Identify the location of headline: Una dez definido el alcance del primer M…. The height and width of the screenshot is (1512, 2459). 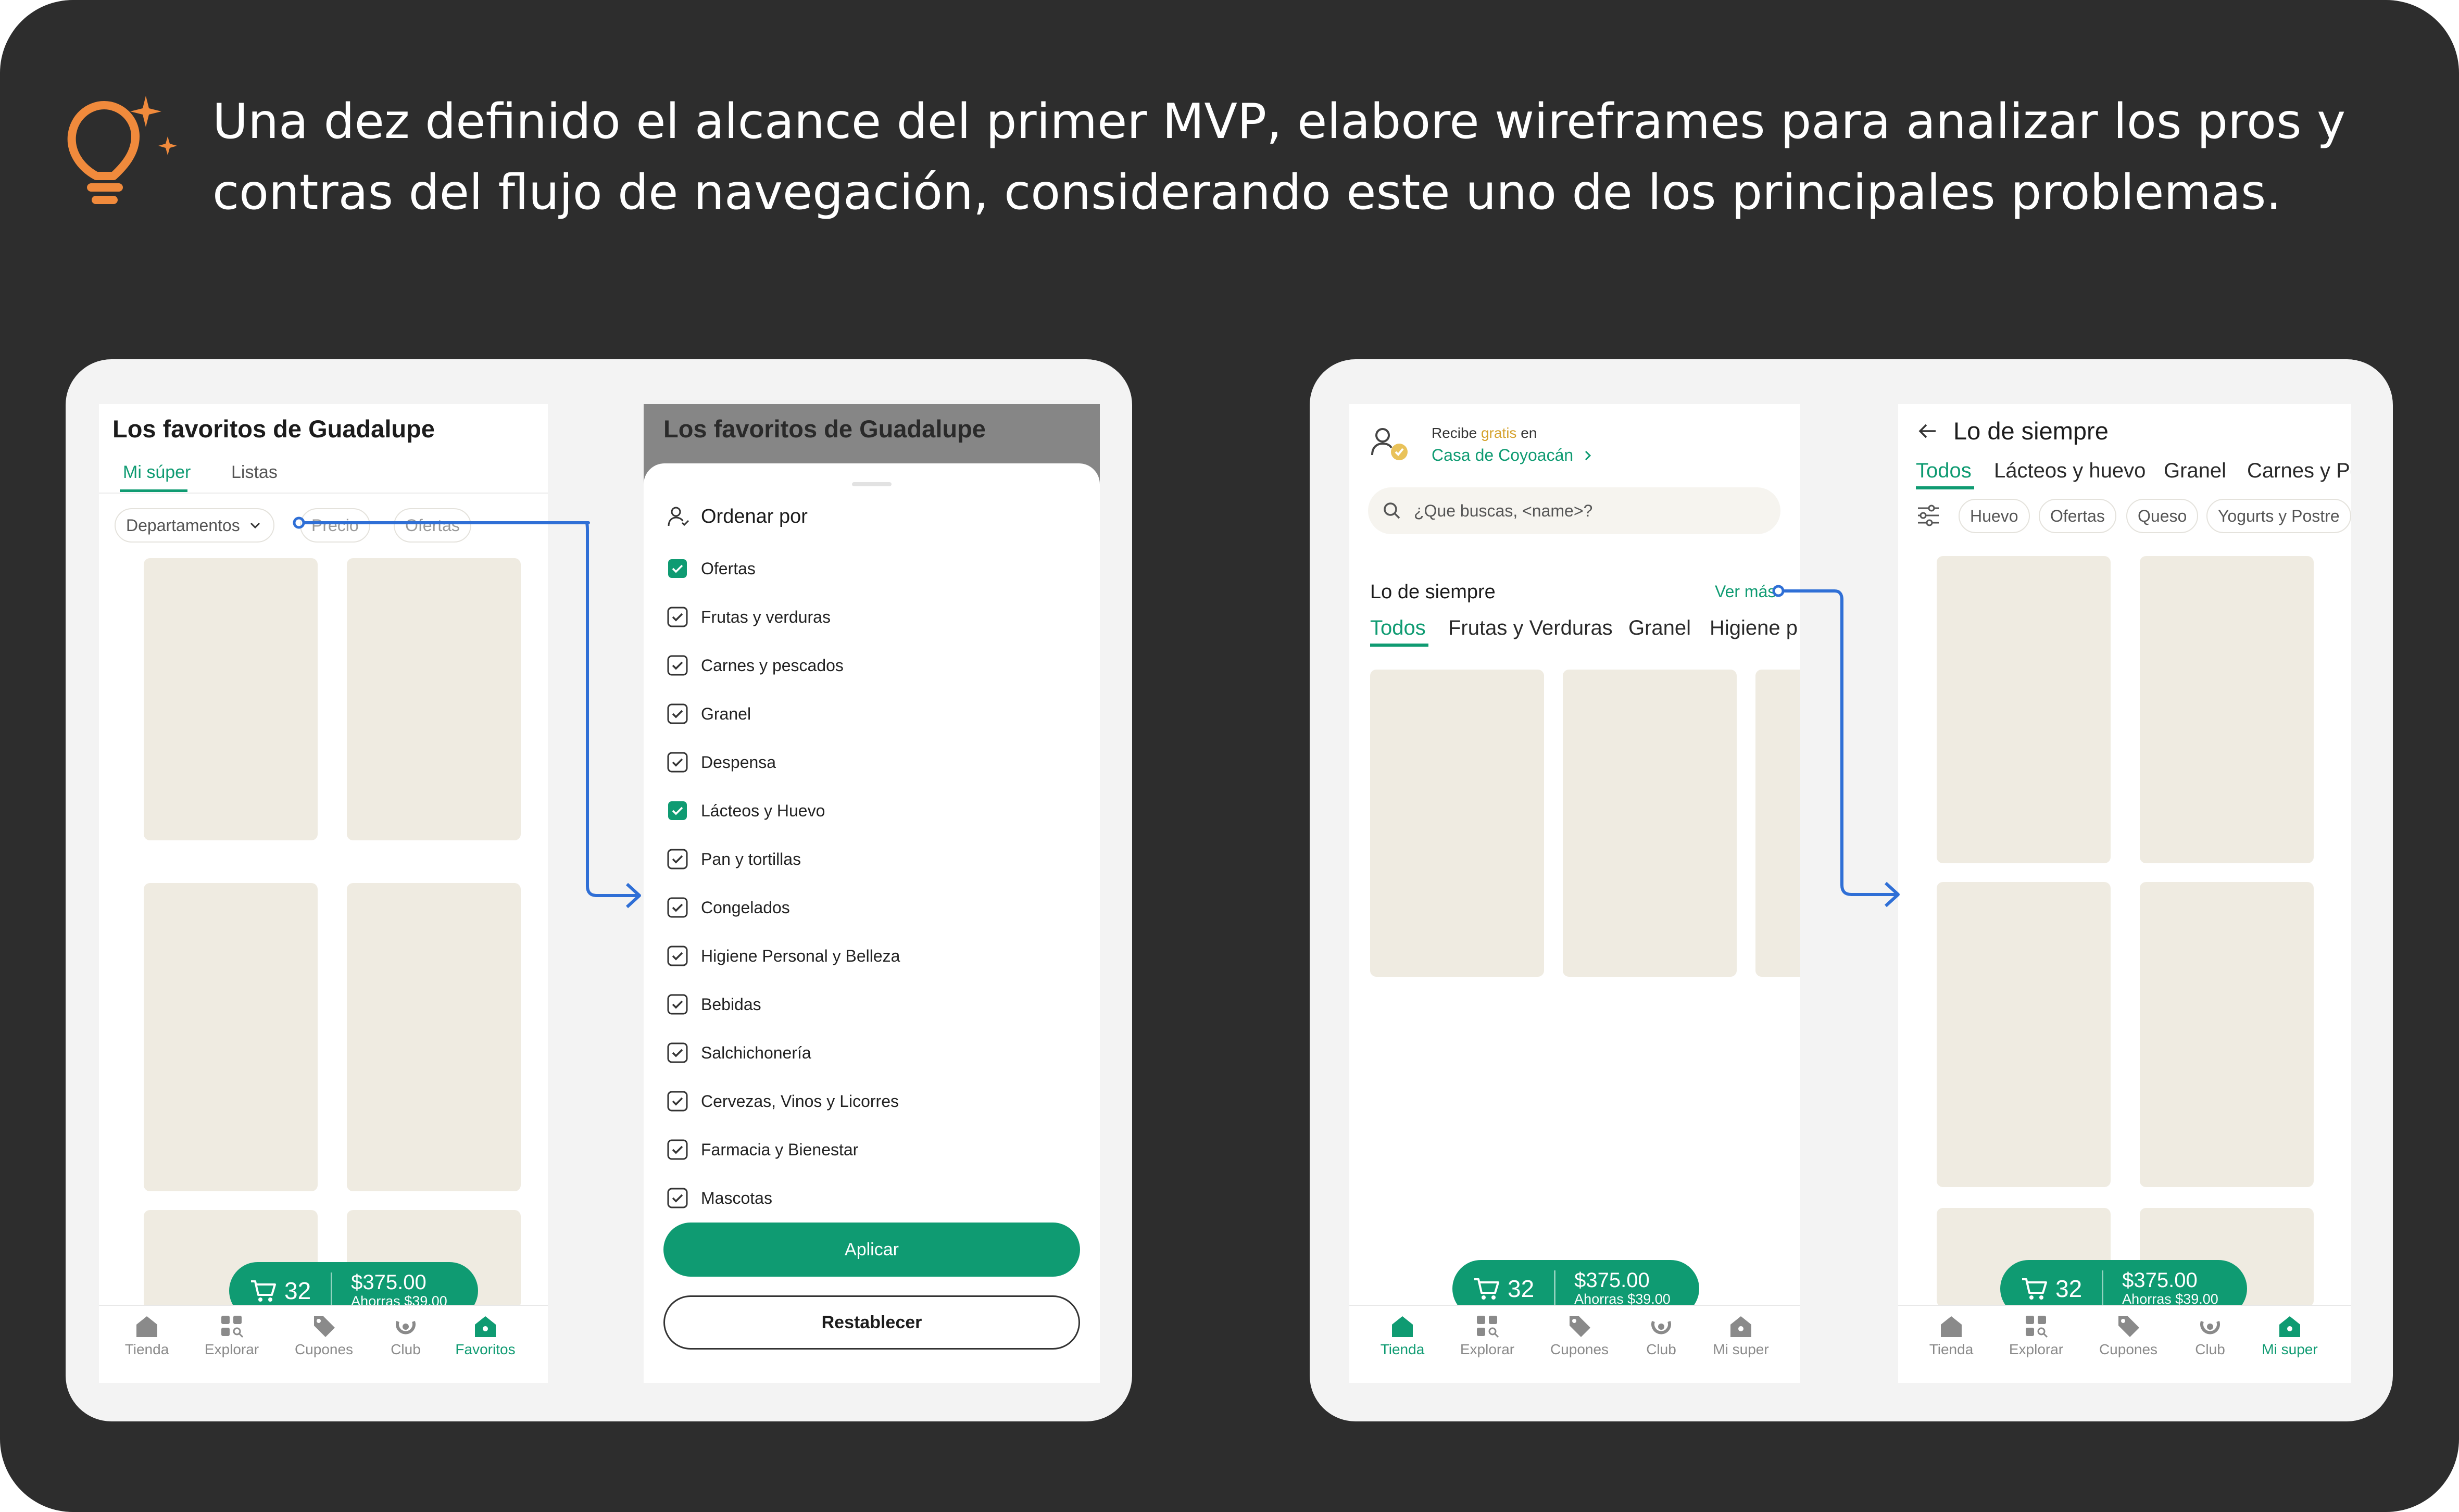
(1280, 157).